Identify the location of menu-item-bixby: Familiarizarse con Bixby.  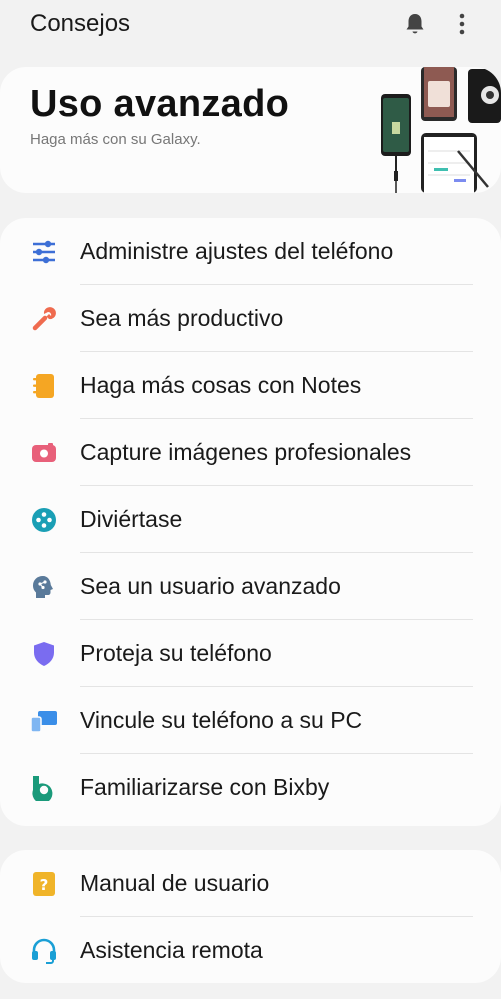
(250, 787).